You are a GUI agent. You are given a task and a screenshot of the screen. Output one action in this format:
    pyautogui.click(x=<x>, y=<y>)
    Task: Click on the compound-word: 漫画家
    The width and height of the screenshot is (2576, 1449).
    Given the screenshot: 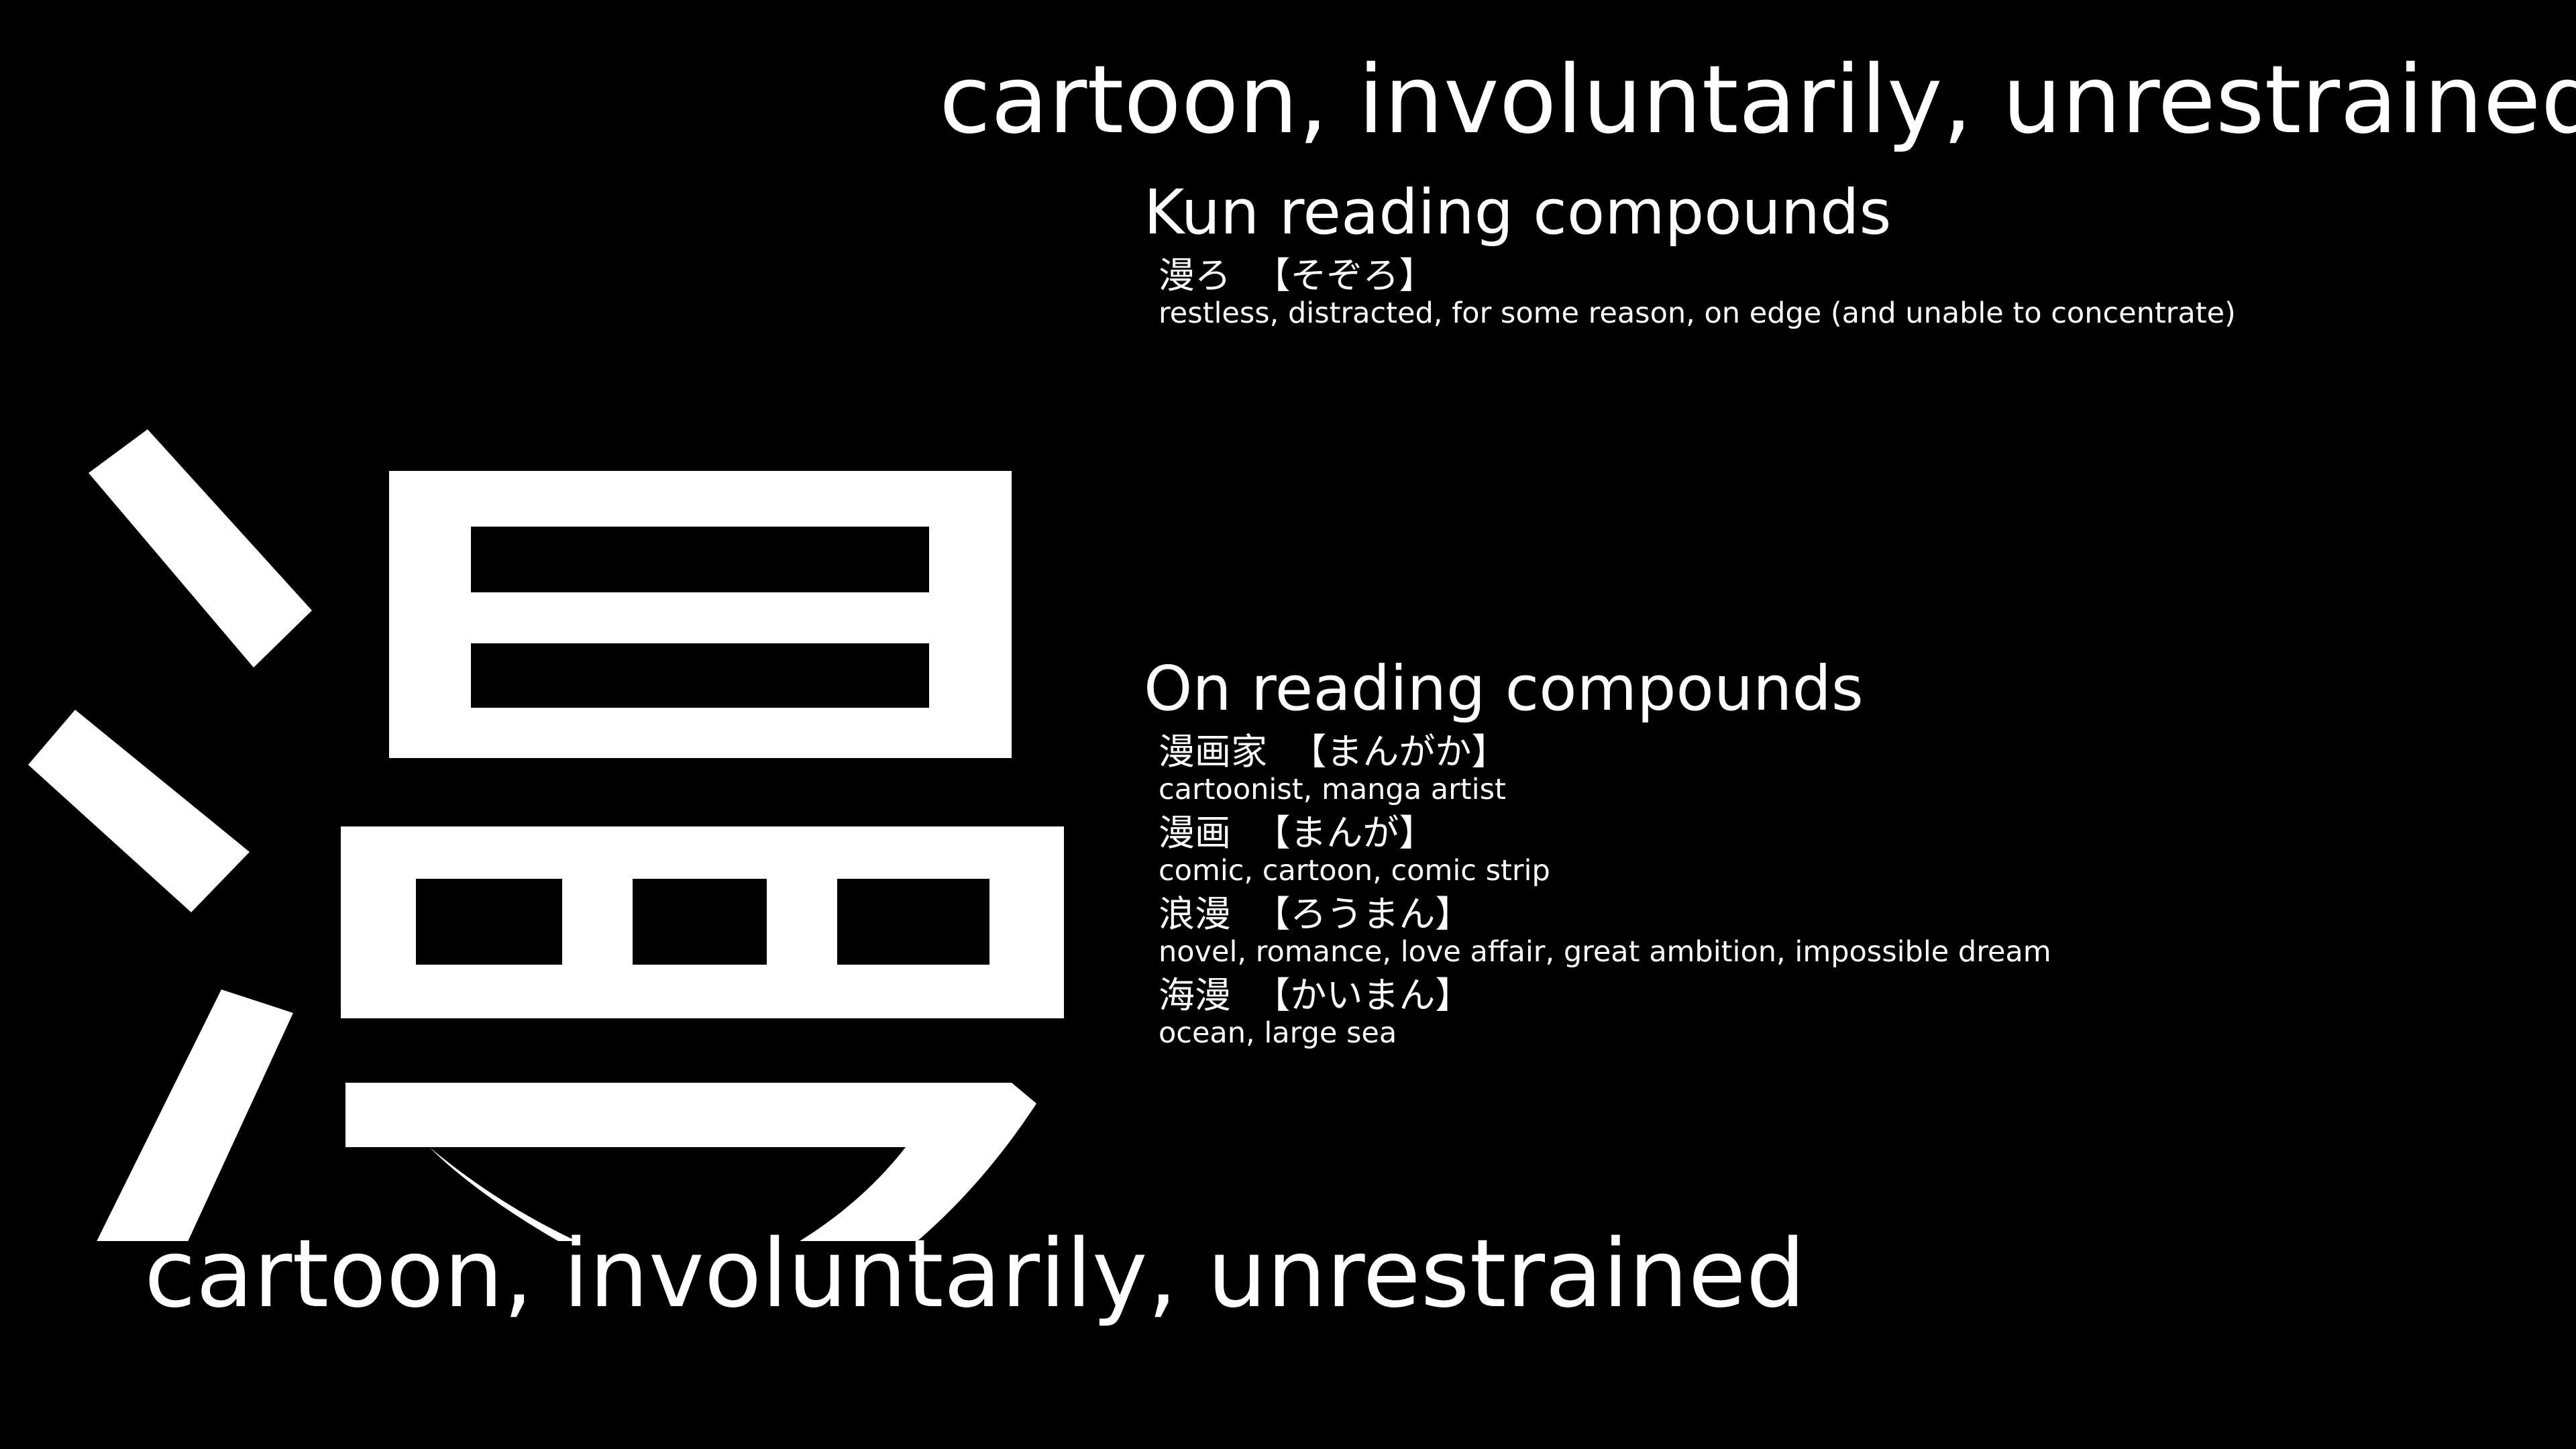 What is the action you would take?
    pyautogui.click(x=1213, y=752)
    